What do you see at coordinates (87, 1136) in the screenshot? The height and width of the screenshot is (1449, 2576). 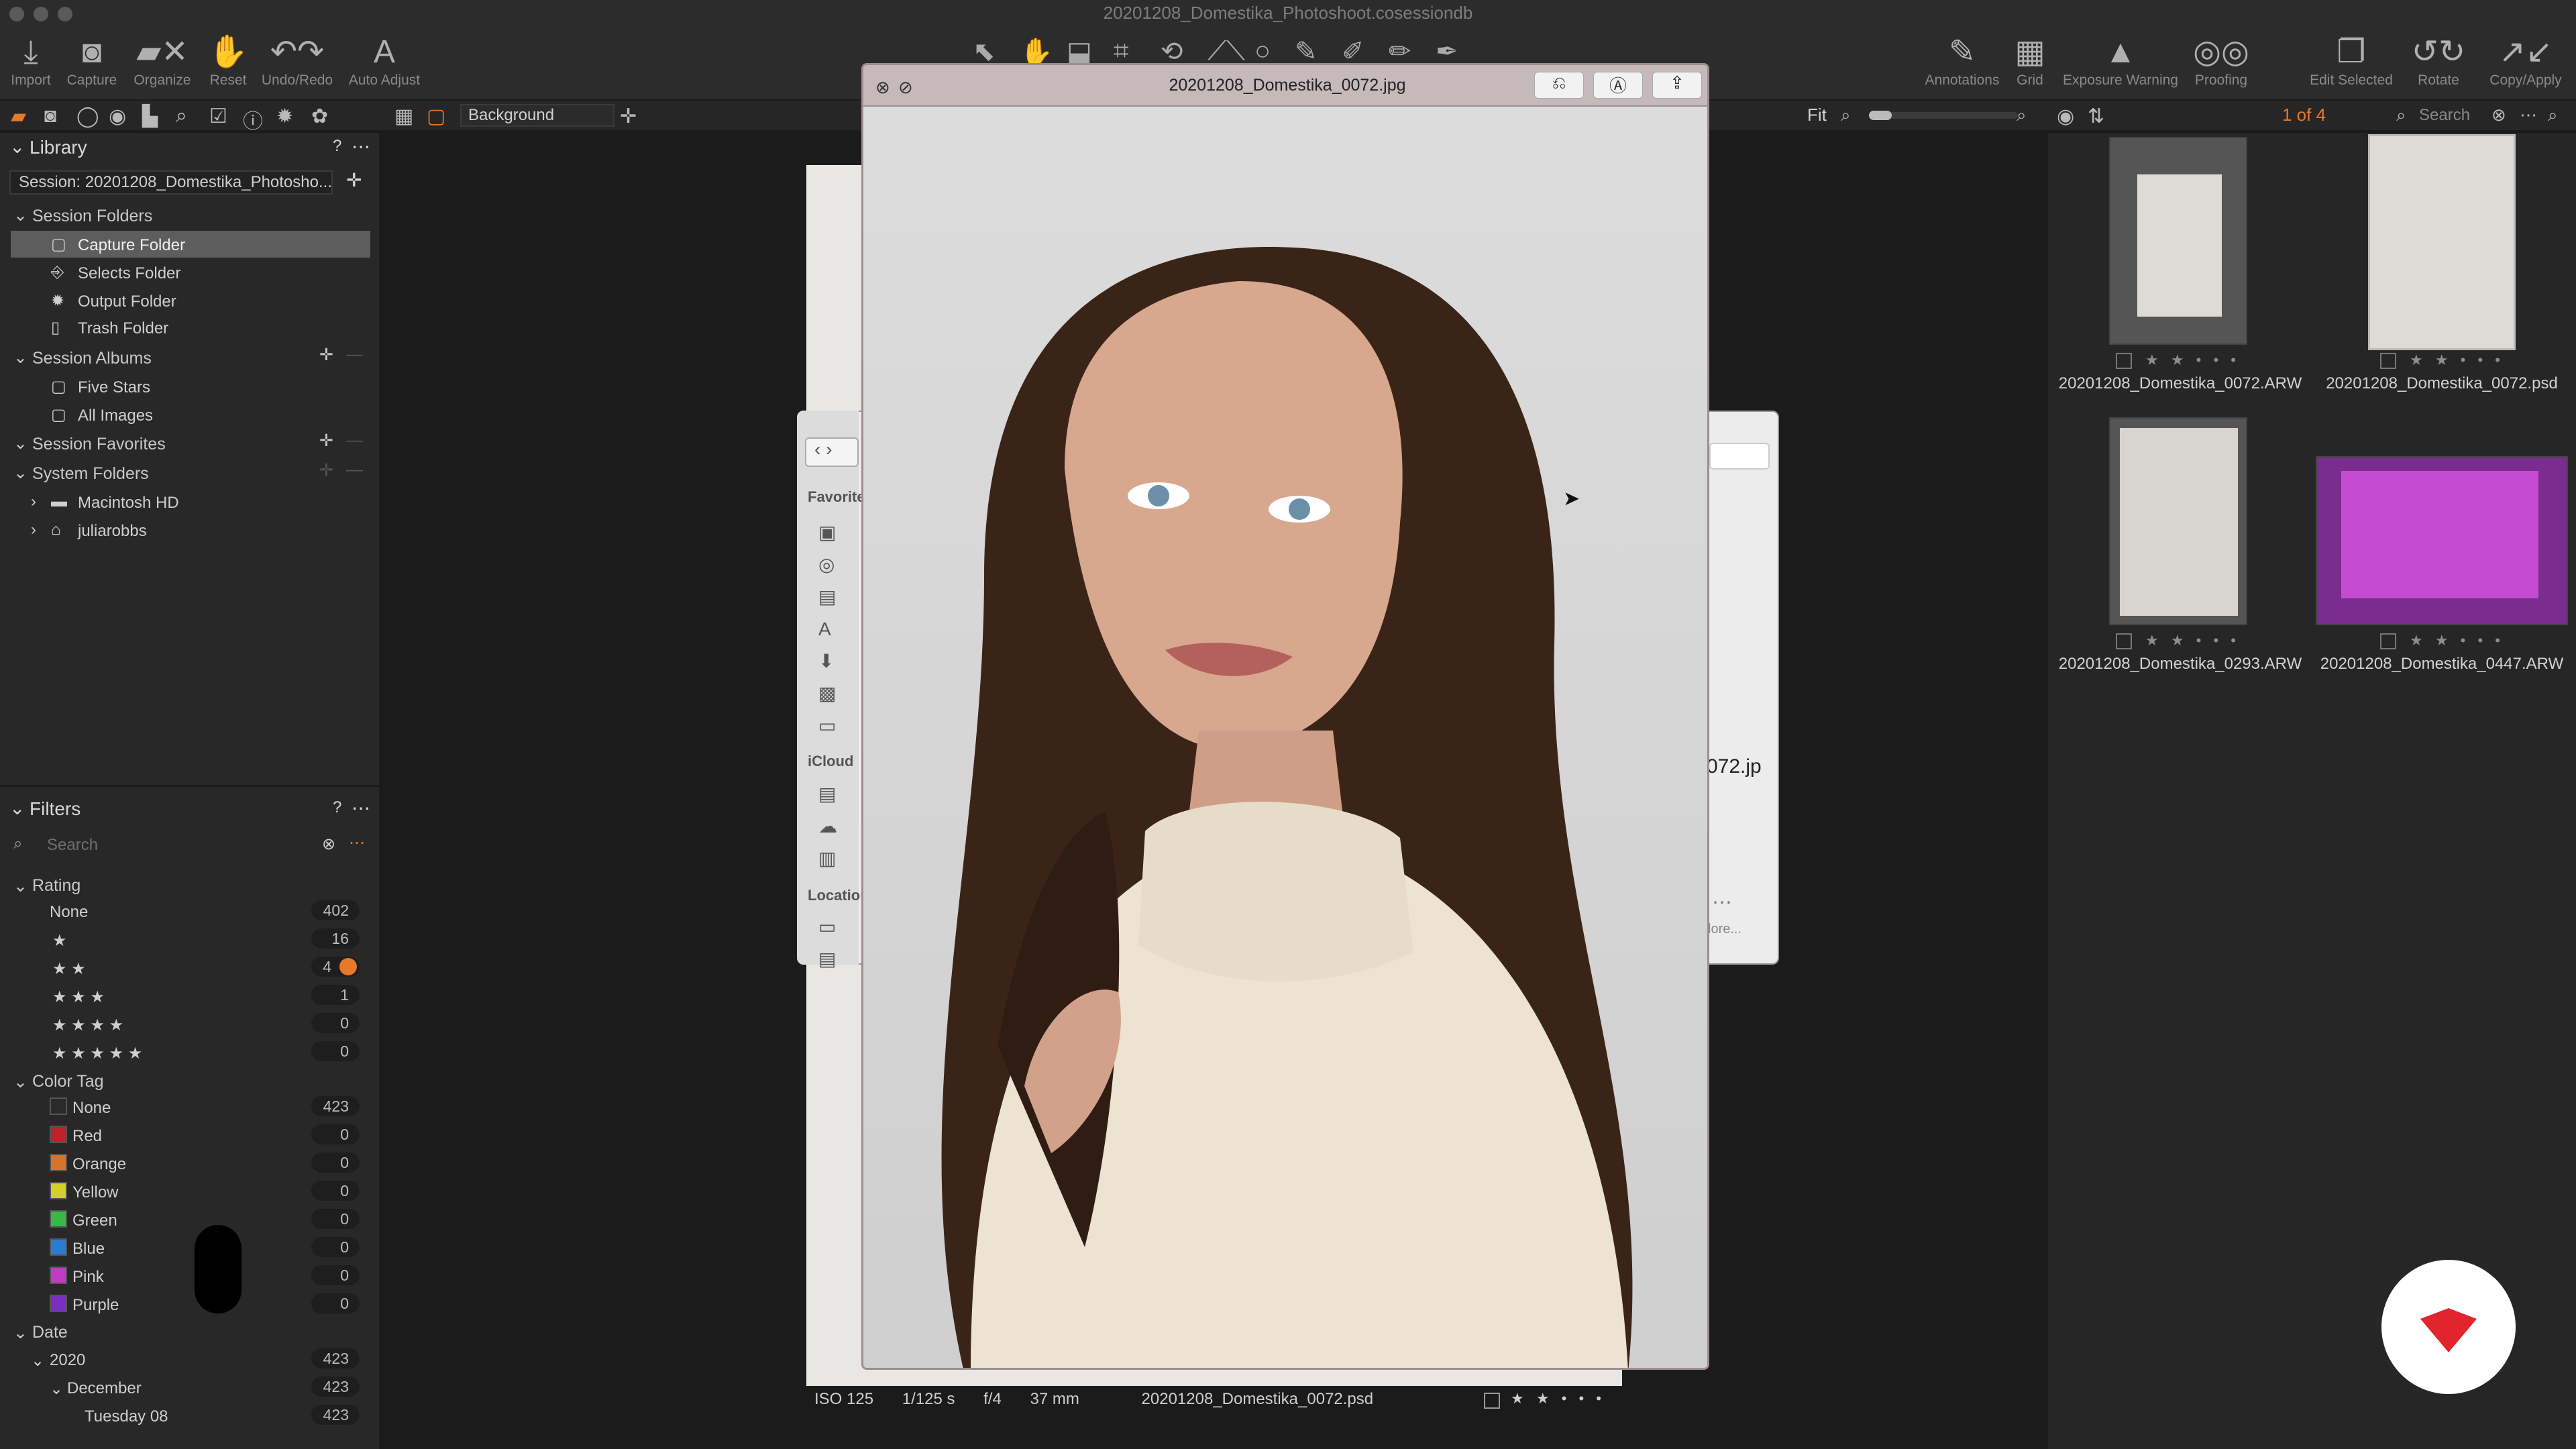 I see `color-tag-red: Red` at bounding box center [87, 1136].